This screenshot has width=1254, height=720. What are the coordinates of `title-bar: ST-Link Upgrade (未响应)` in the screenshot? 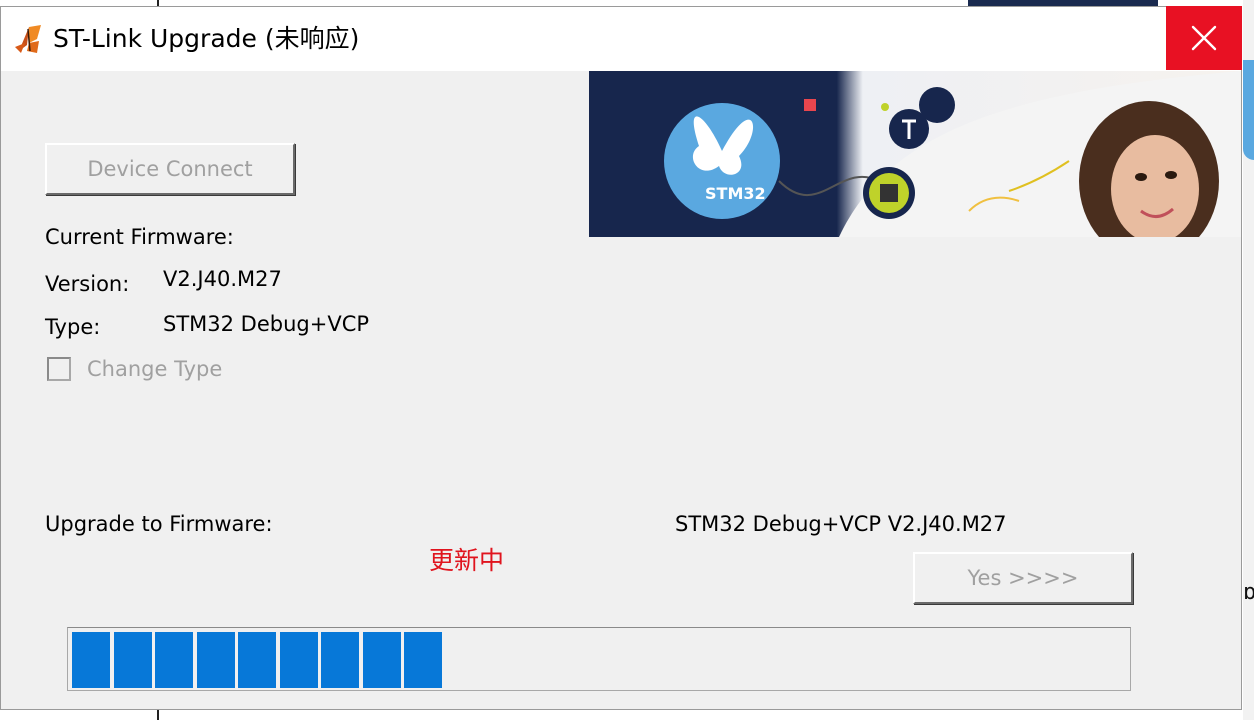 It's located at (621, 38).